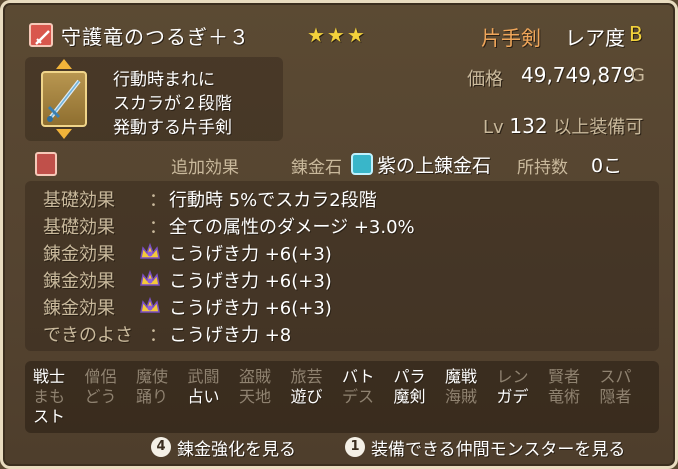 Image resolution: width=678 pixels, height=469 pixels. I want to click on job-20: 魔剣, so click(409, 396).